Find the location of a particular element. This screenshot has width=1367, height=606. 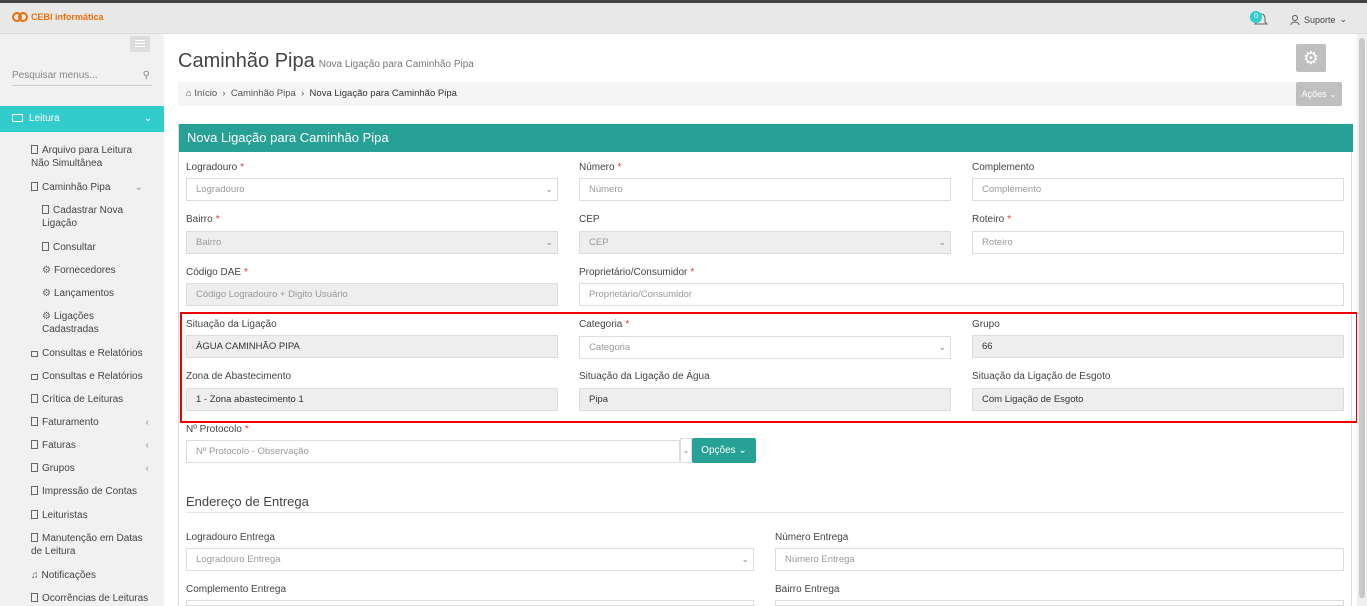

numero-label: Número * is located at coordinates (600, 167).